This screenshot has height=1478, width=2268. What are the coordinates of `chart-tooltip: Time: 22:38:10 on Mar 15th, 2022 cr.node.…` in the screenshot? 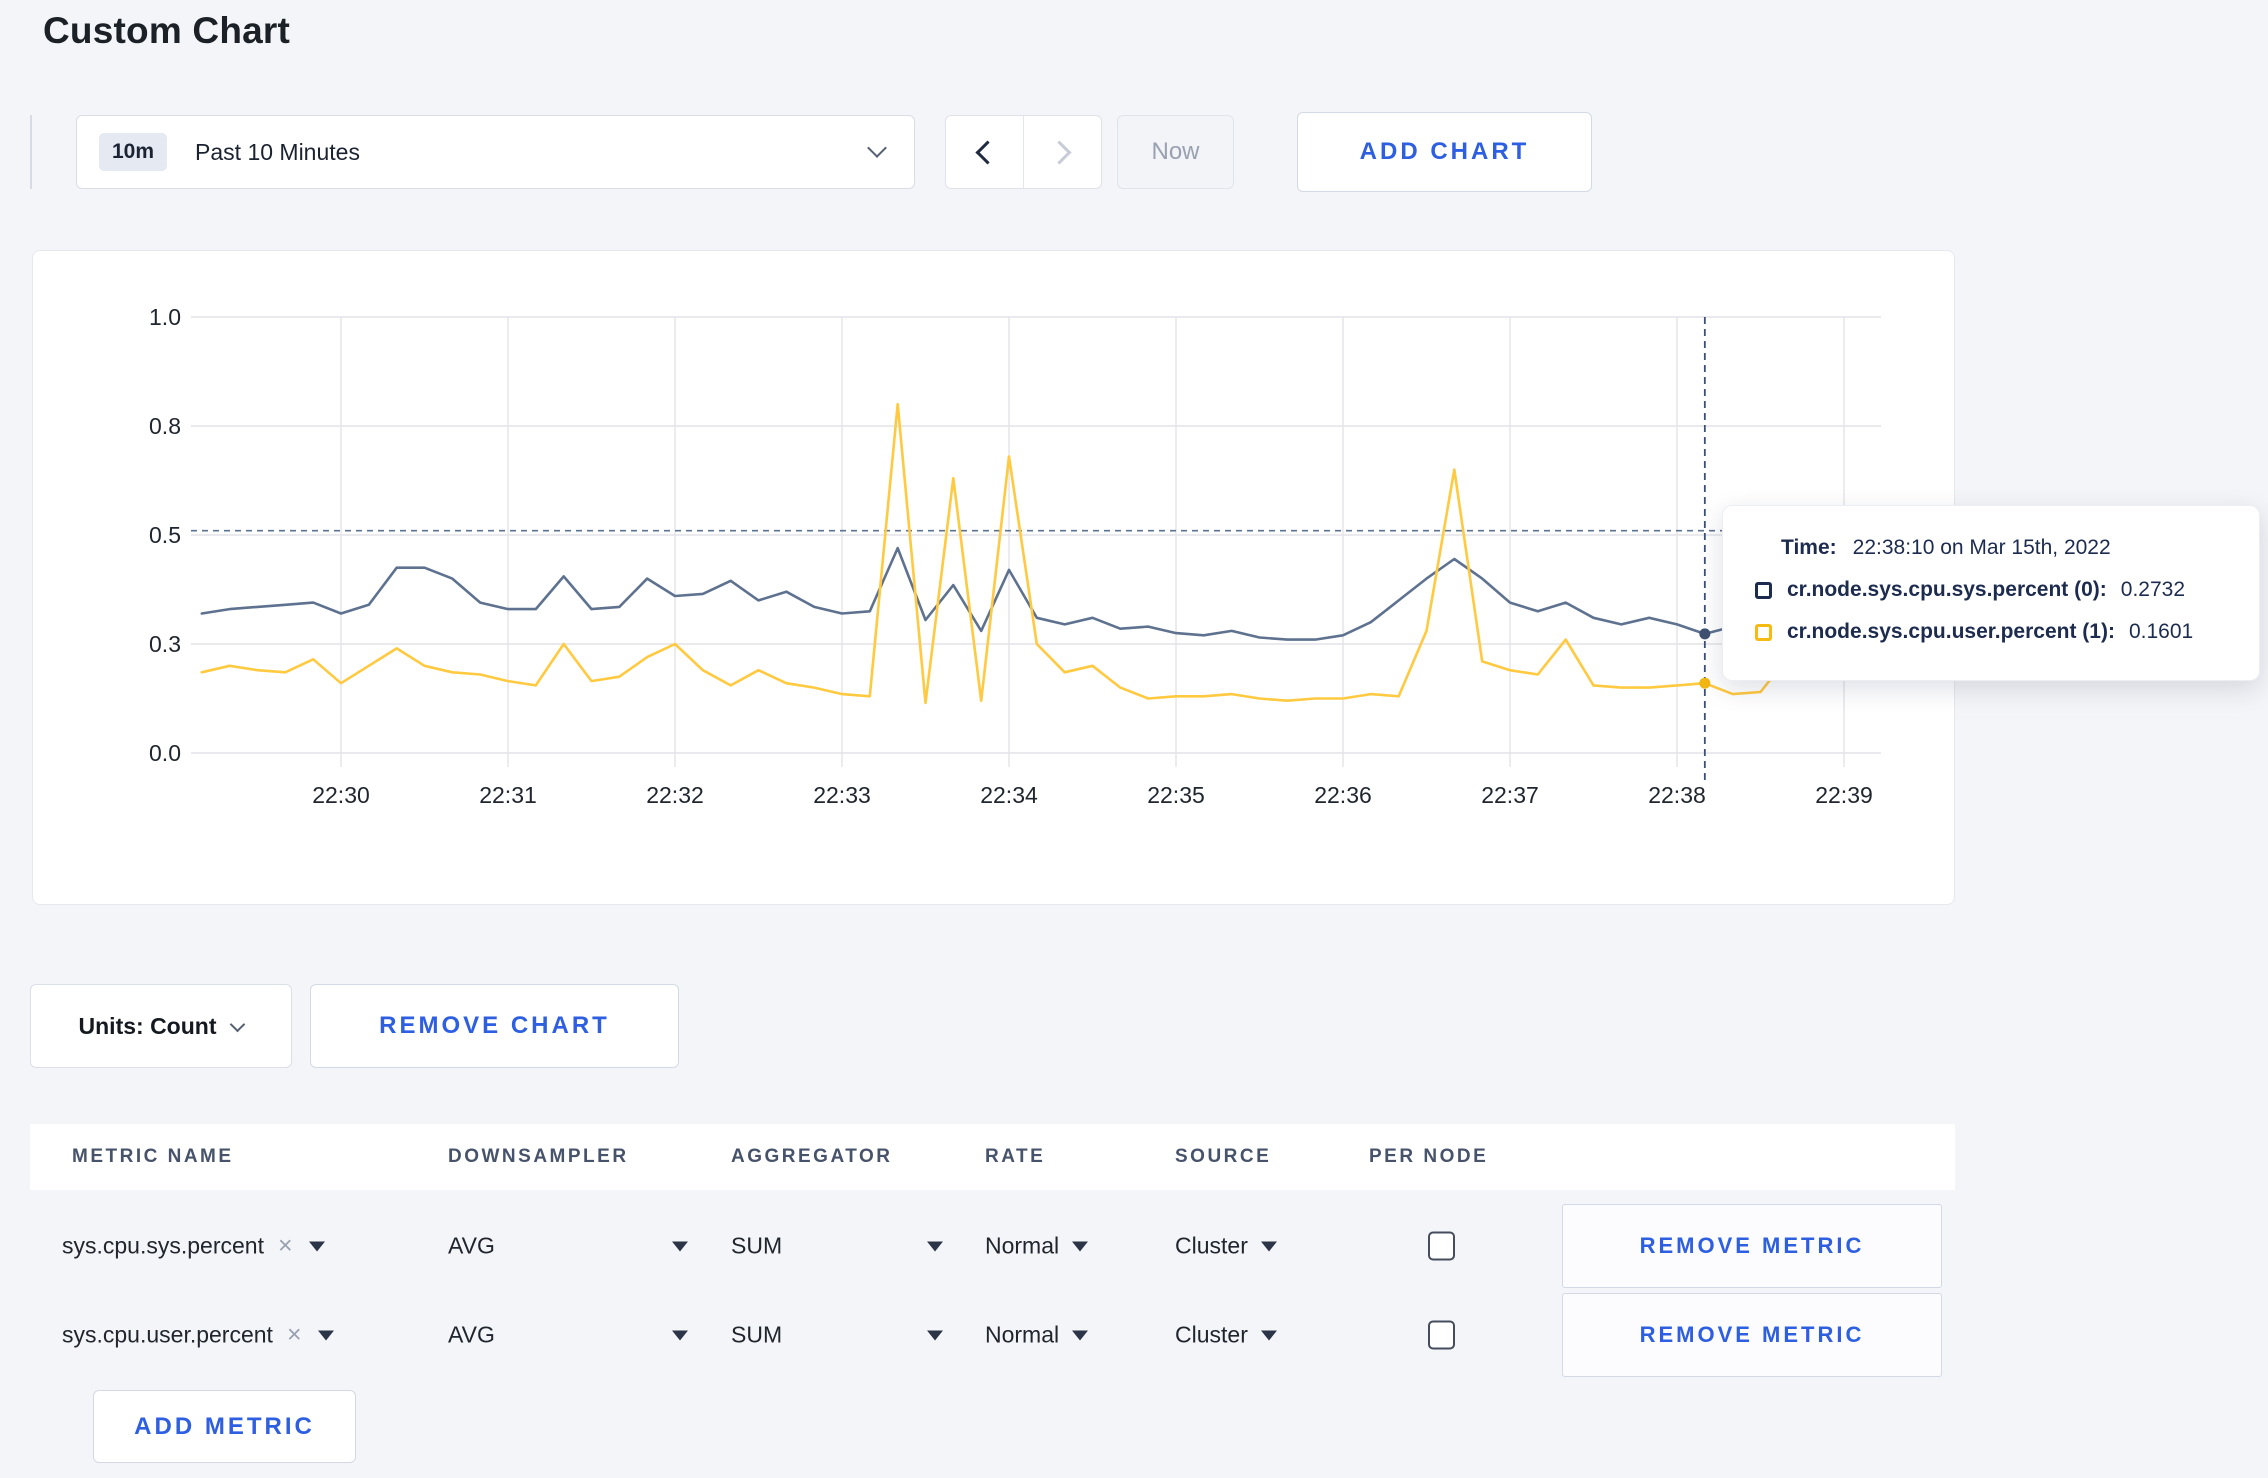 It's located at (1991, 593).